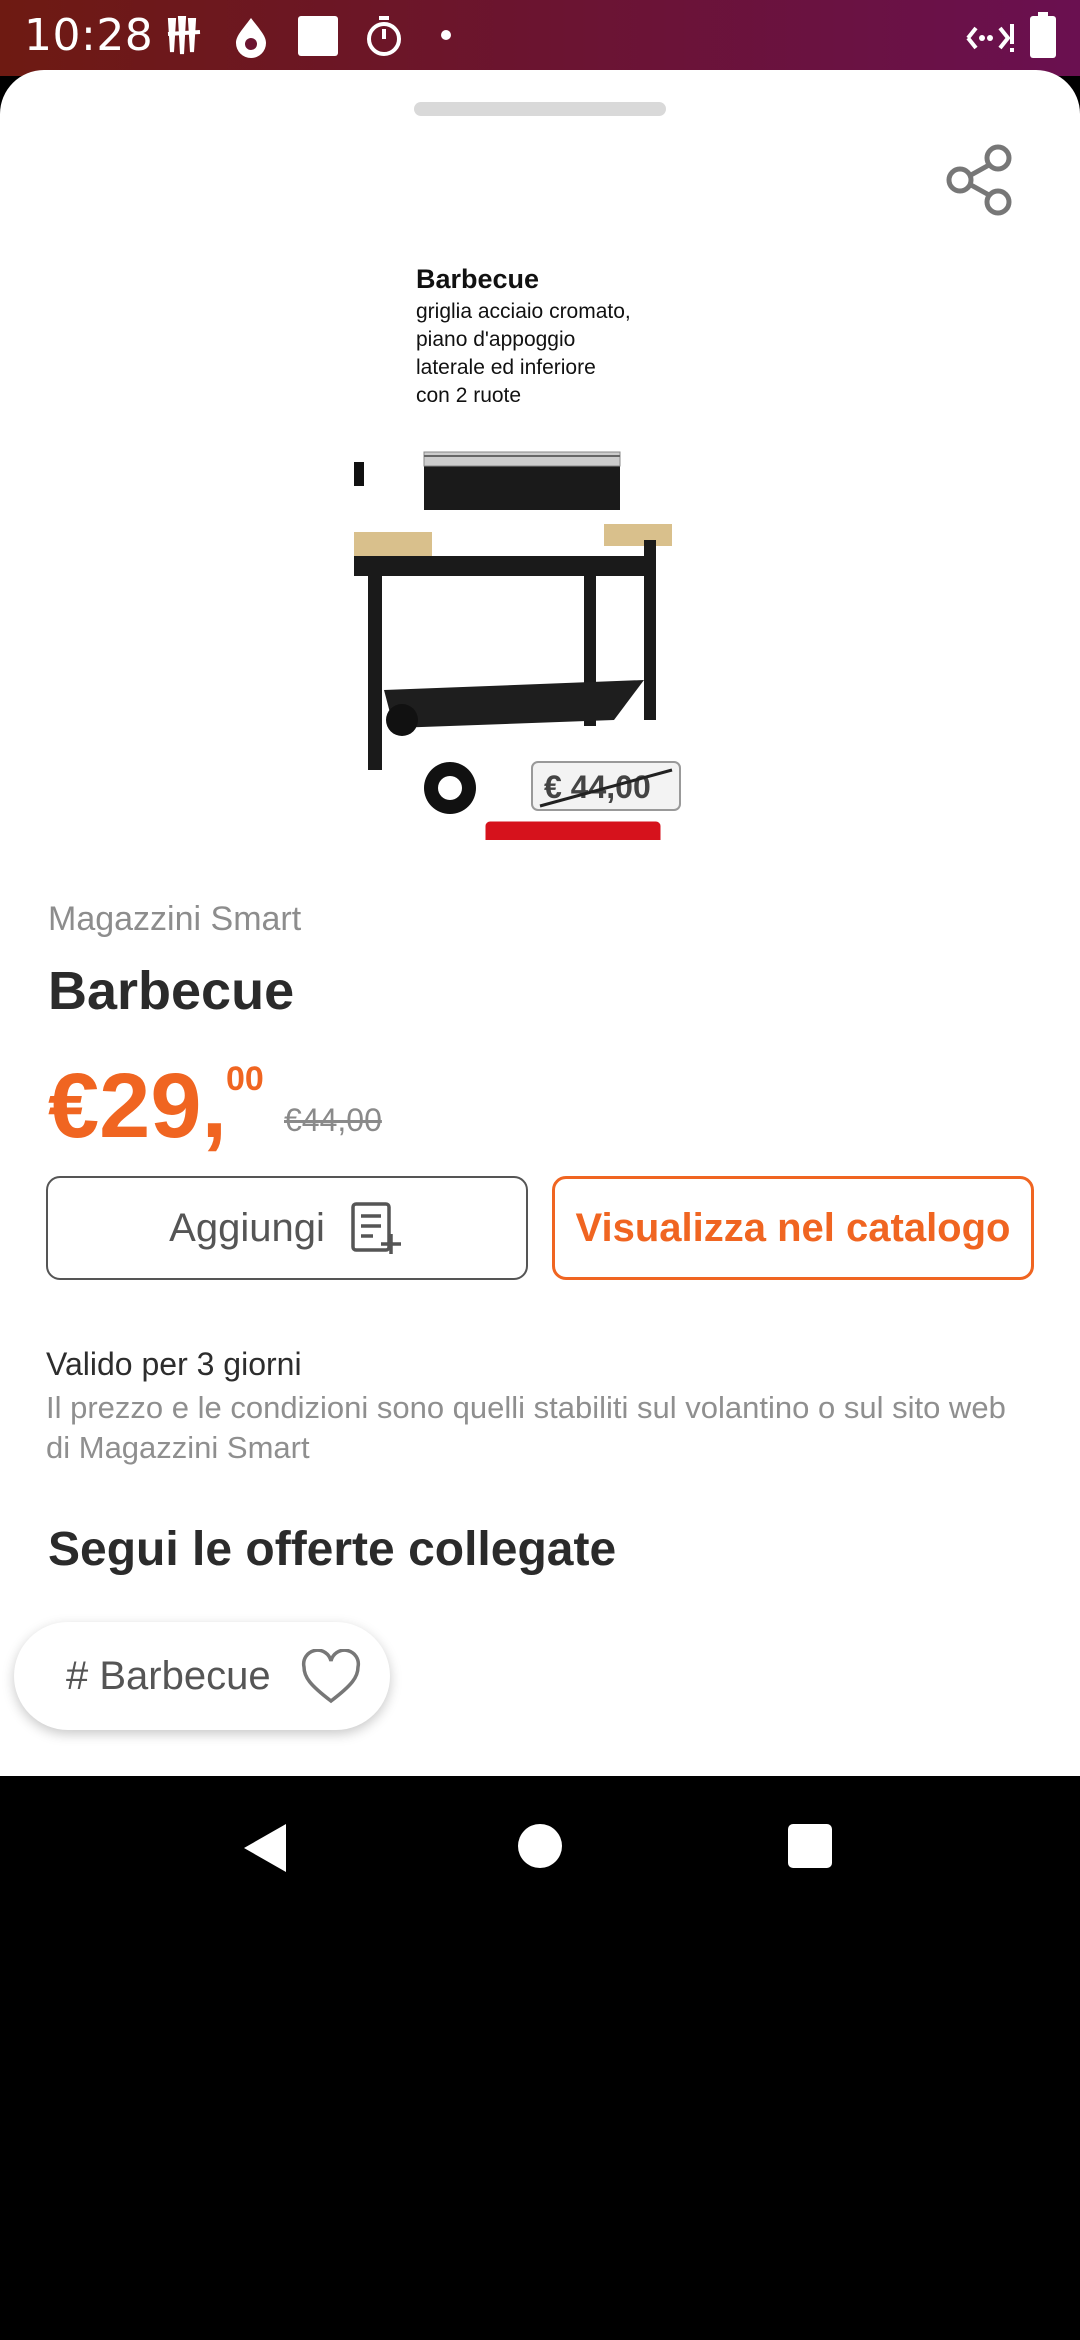 The image size is (1080, 2340). Describe the element at coordinates (174, 1364) in the screenshot. I see `validity-text: Valido per 3 giorni` at that location.